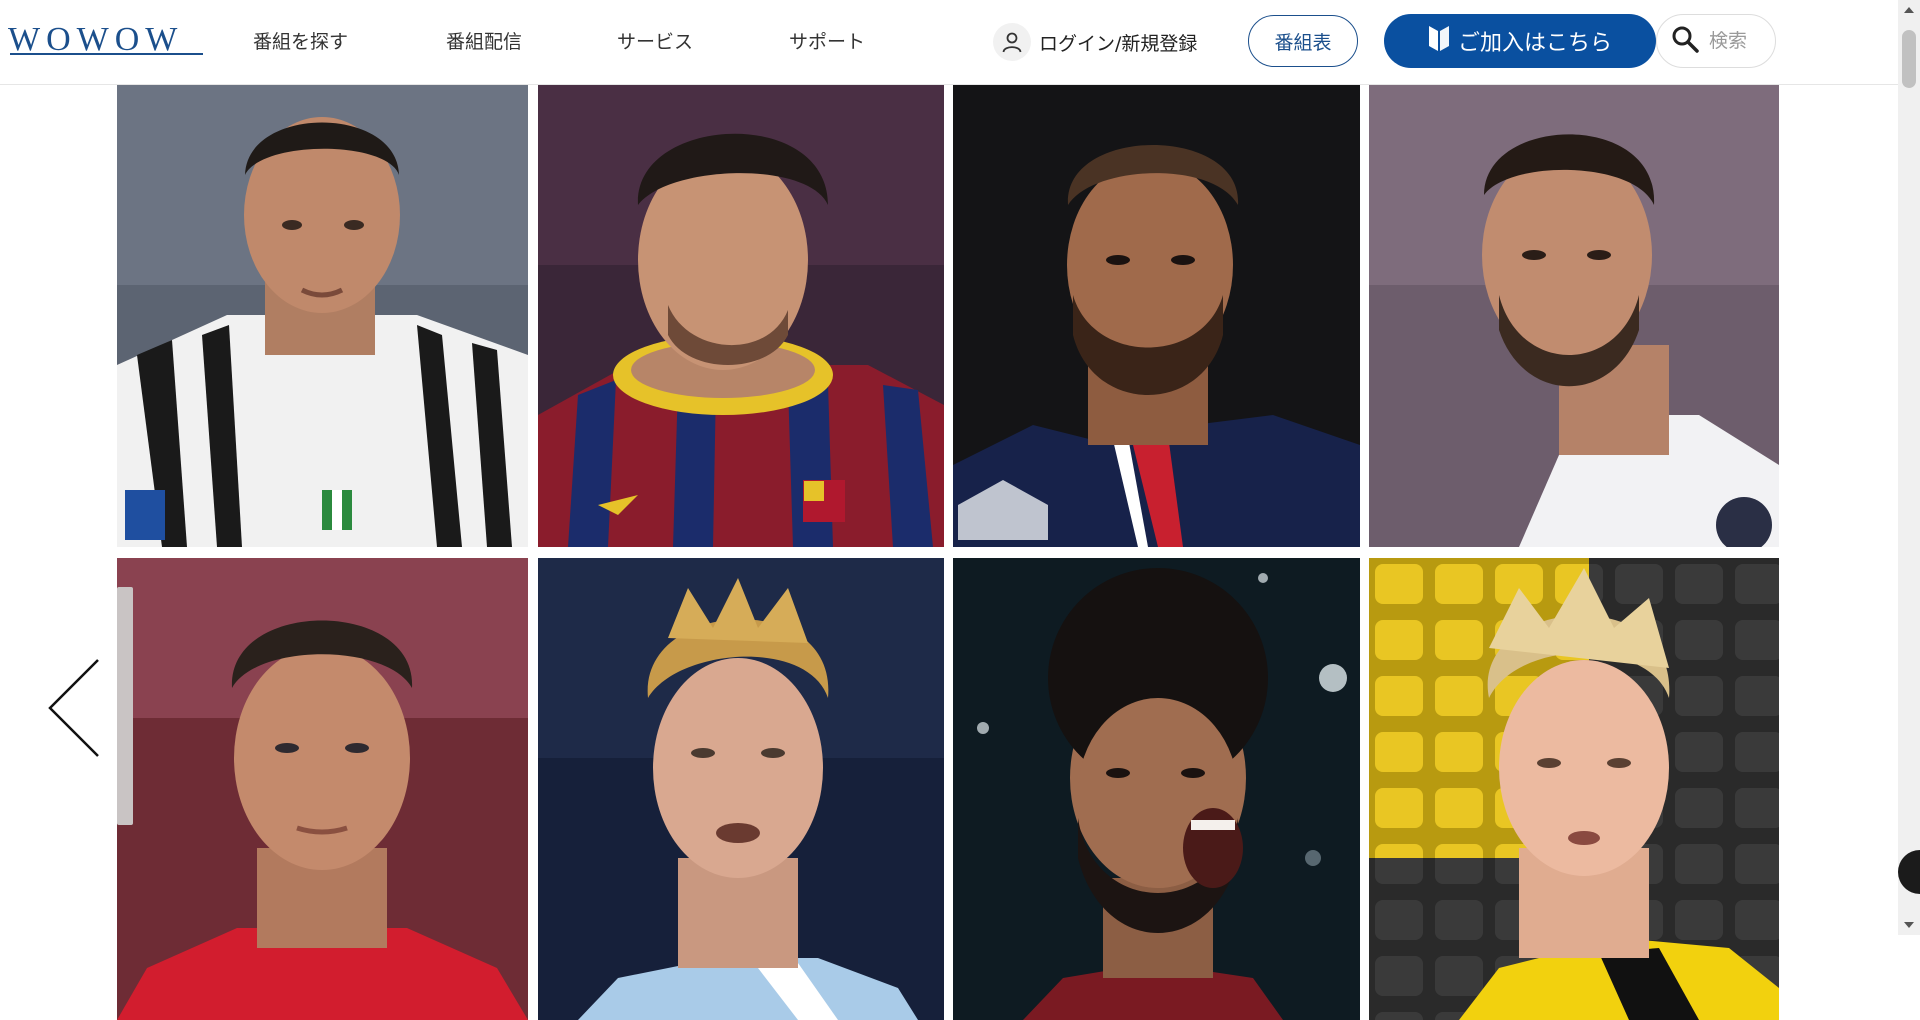 The height and width of the screenshot is (1020, 1920). I want to click on join-button: ご加入はこちら, so click(1520, 41).